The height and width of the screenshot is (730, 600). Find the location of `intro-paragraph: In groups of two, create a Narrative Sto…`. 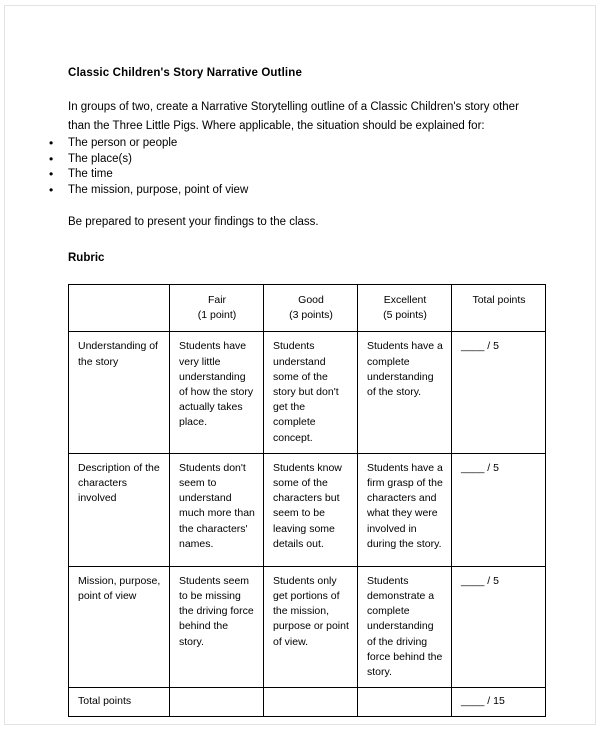

intro-paragraph: In groups of two, create a Narrative Sto… is located at coordinates (293, 116).